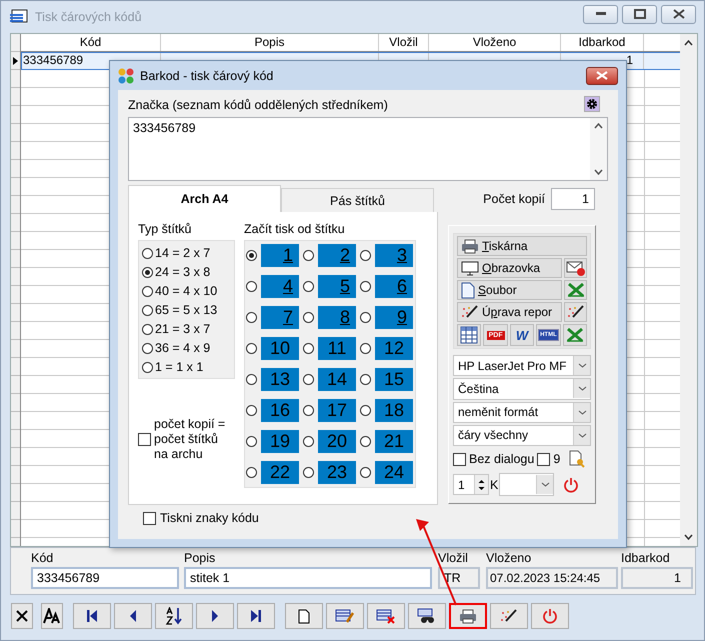  What do you see at coordinates (280, 348) in the screenshot?
I see `label-number: 10` at bounding box center [280, 348].